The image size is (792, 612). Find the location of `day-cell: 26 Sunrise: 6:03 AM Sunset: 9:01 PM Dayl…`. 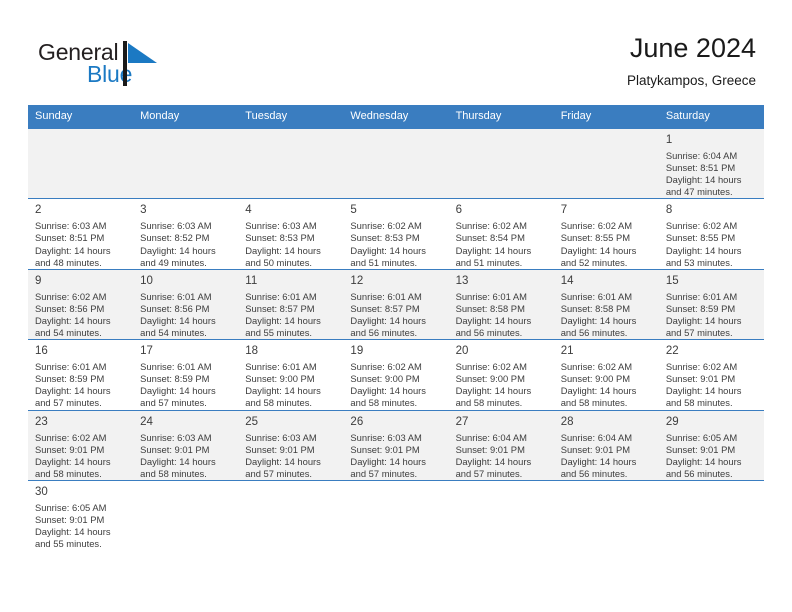

day-cell: 26 Sunrise: 6:03 AM Sunset: 9:01 PM Dayl… is located at coordinates (396, 445).